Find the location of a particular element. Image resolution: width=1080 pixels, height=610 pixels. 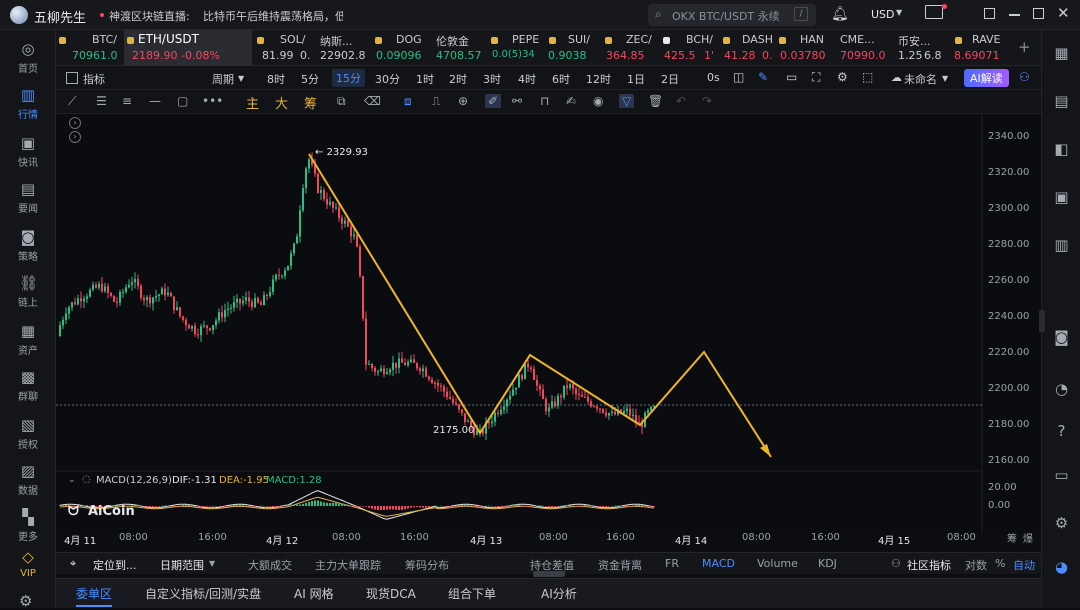

timeframe-3h: 3时 is located at coordinates (492, 79).